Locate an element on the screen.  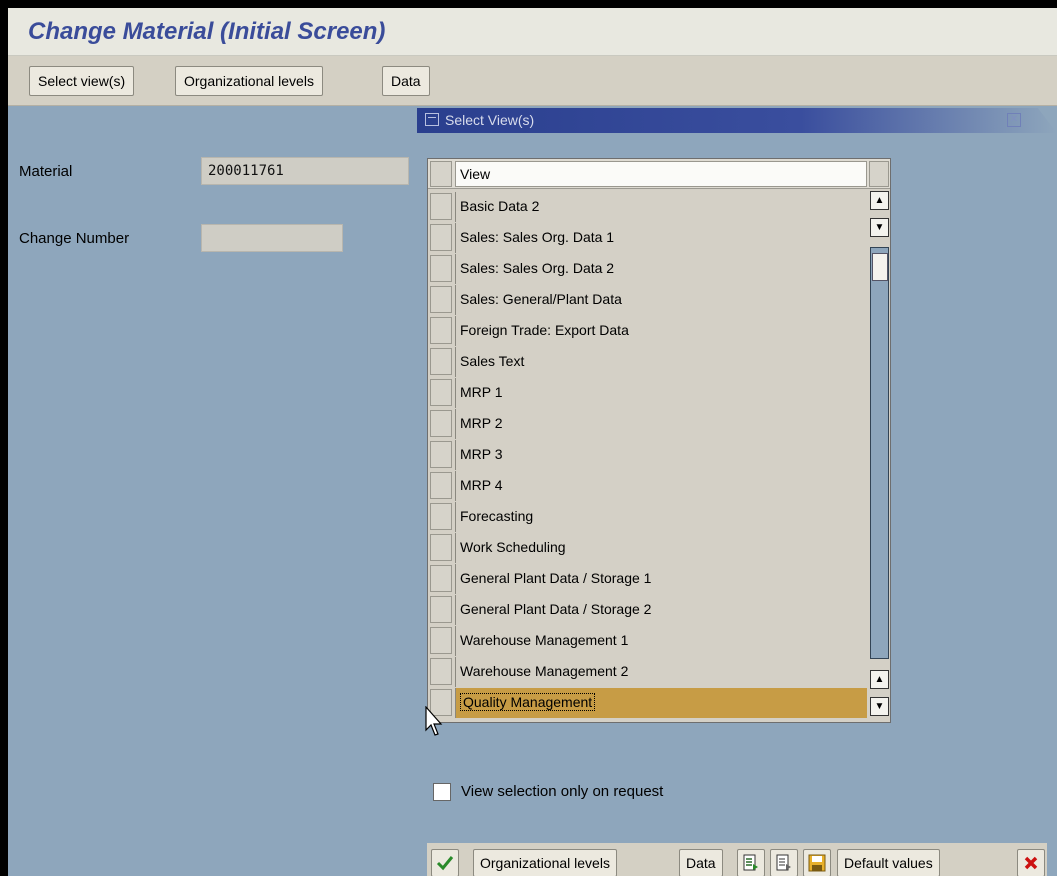
table-row: General Plant Data / Storage 1 is located at coordinates (648, 578).